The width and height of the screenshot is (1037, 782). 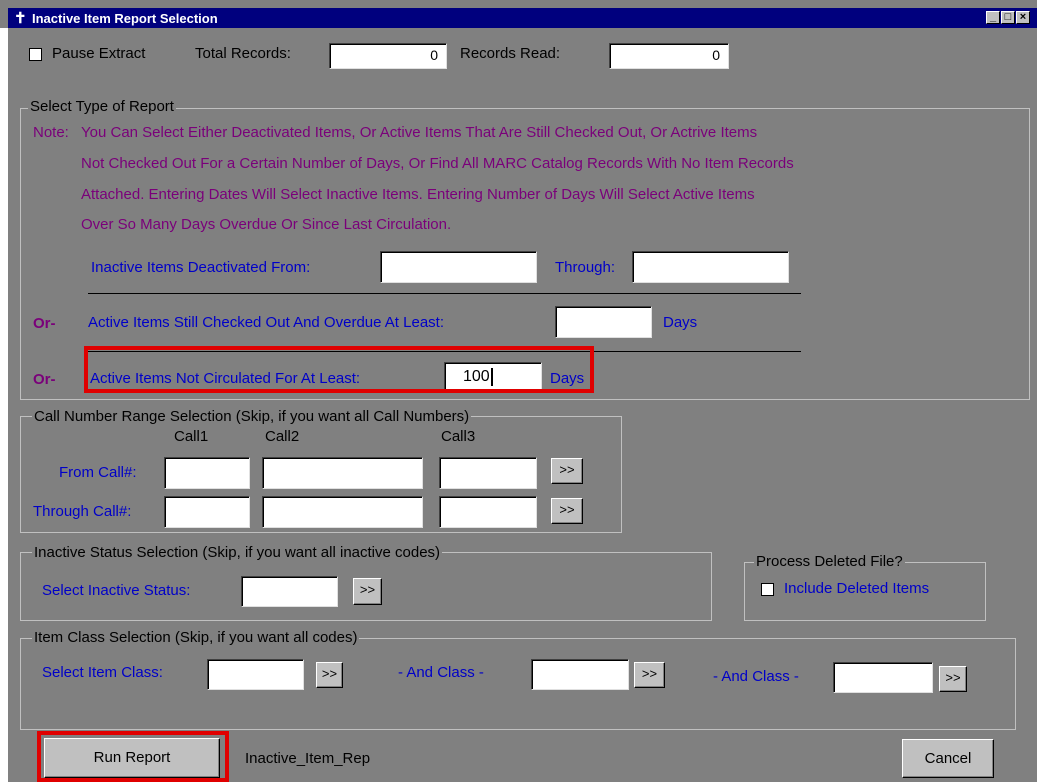 I want to click on maximize-button: □, so click(x=1008, y=17).